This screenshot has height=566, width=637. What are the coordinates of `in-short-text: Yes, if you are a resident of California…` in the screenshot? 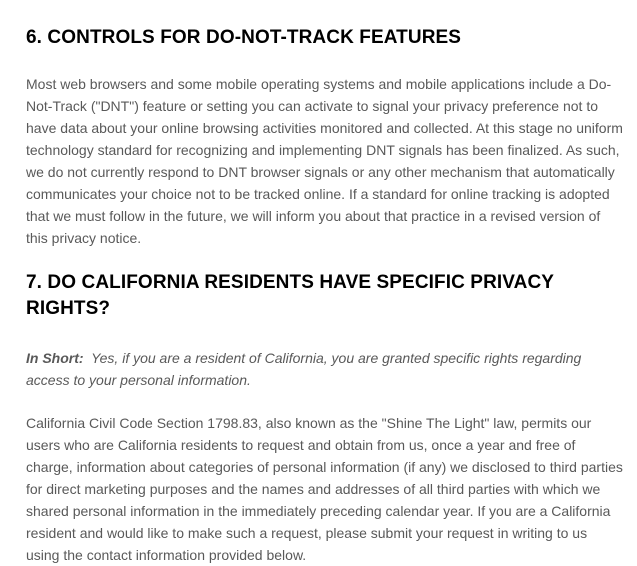 It's located at (304, 369).